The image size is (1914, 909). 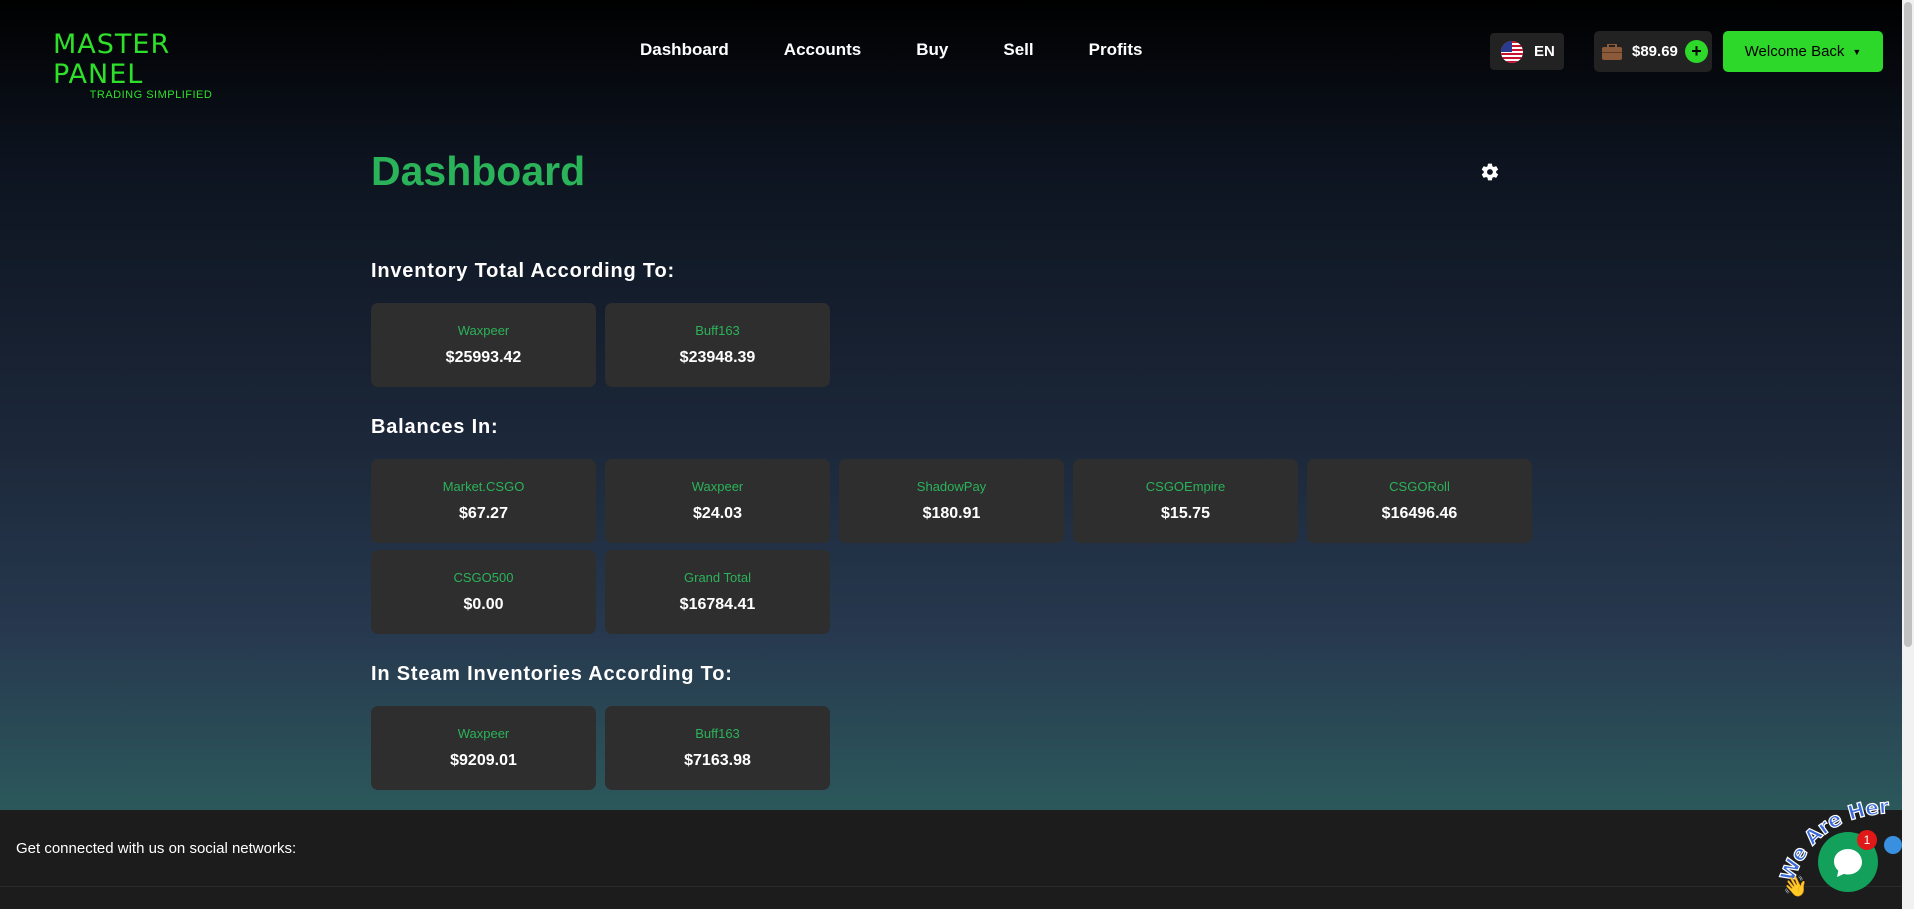 I want to click on card-value: $9209.01, so click(x=483, y=760).